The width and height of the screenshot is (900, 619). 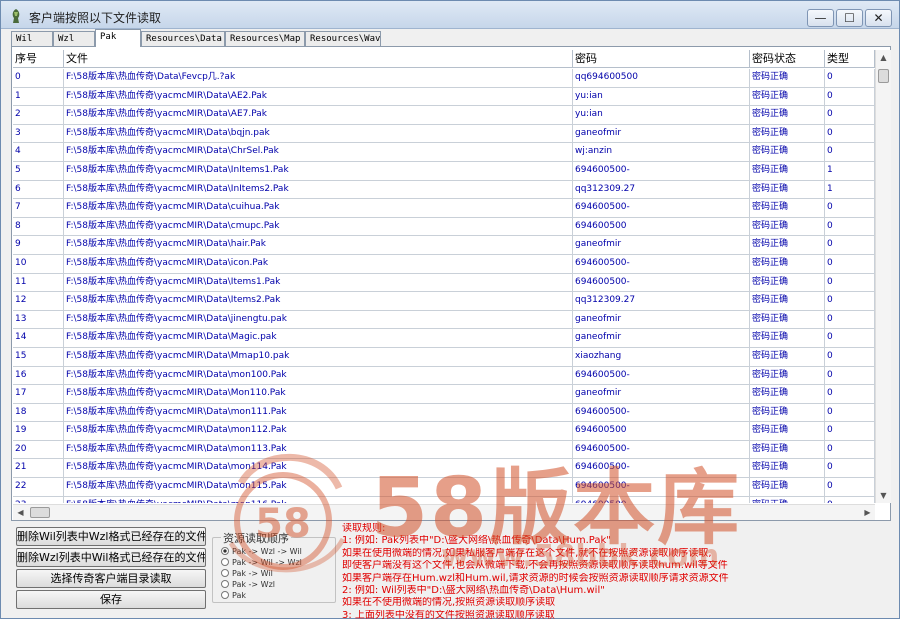 I want to click on cell-password: qq312309.27, so click(x=661, y=301).